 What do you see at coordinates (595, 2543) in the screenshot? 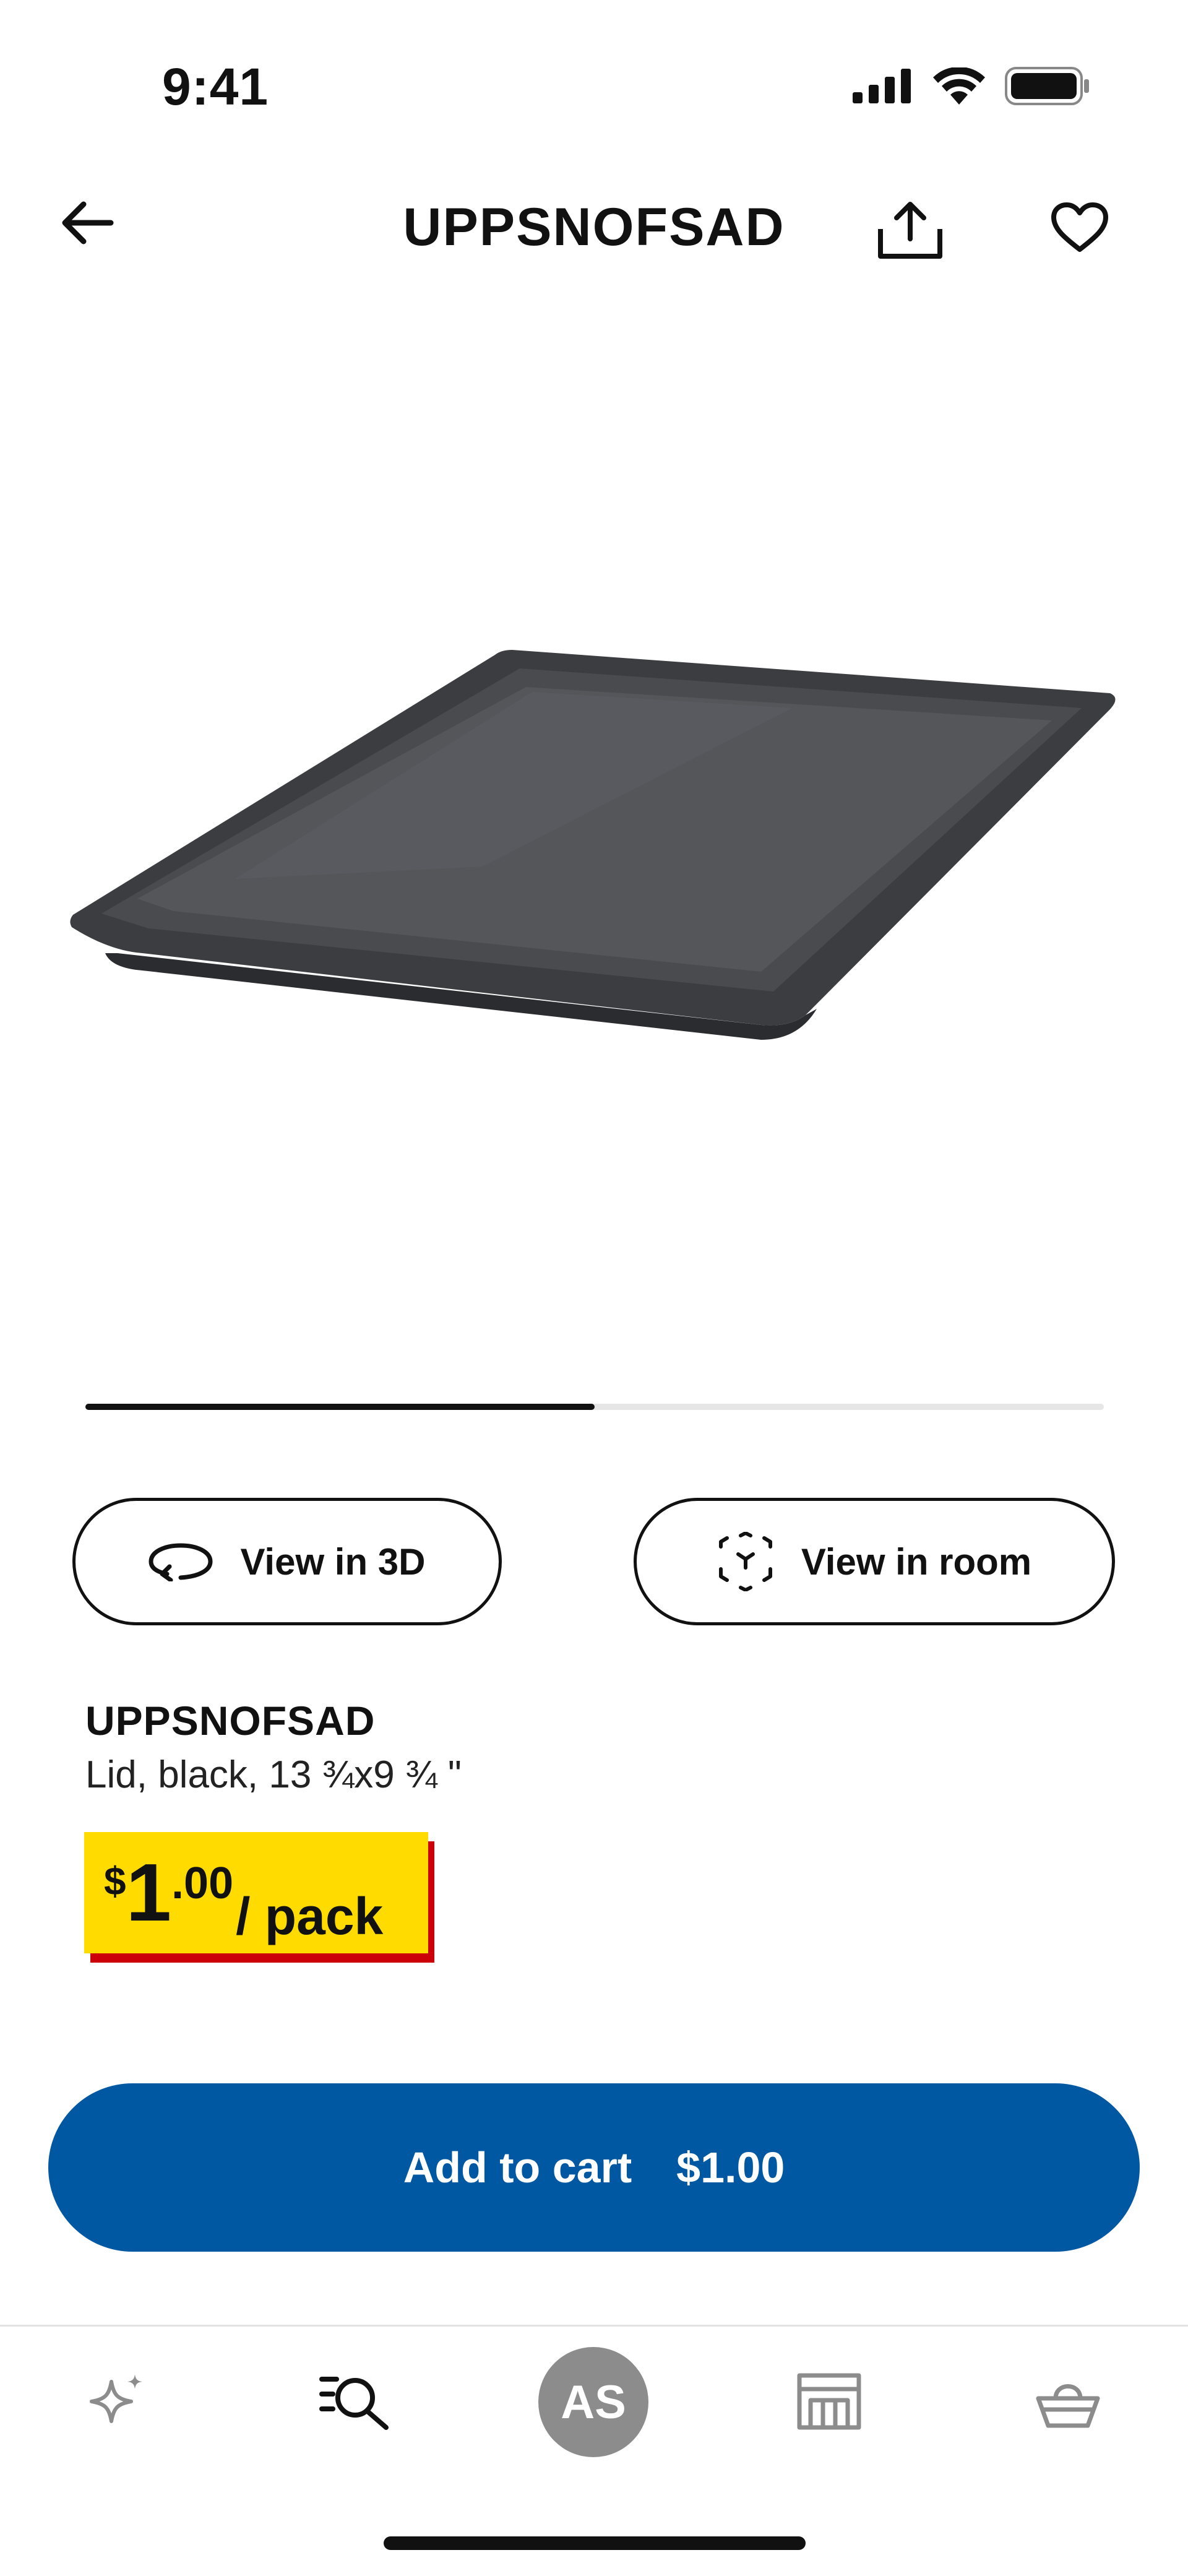
I see `home-indicator` at bounding box center [595, 2543].